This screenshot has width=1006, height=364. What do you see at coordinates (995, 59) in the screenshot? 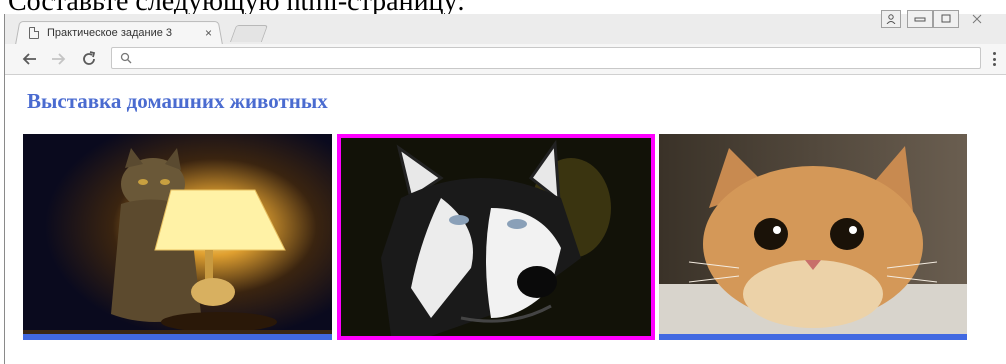
I see `more-vert-icon` at bounding box center [995, 59].